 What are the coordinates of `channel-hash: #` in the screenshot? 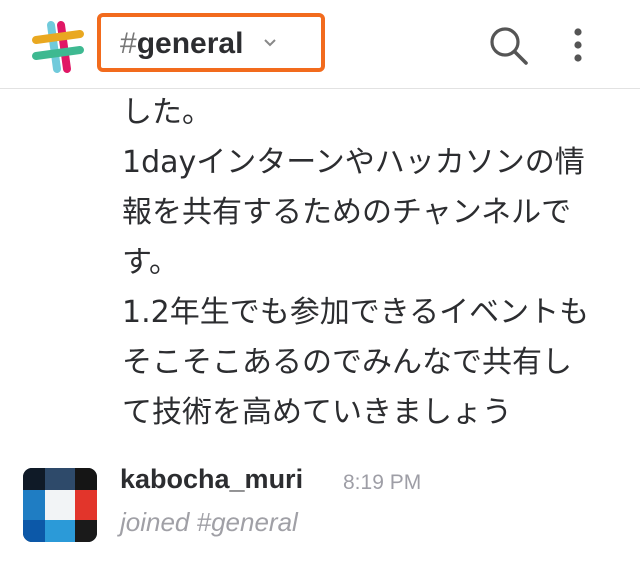 It's located at (128, 43).